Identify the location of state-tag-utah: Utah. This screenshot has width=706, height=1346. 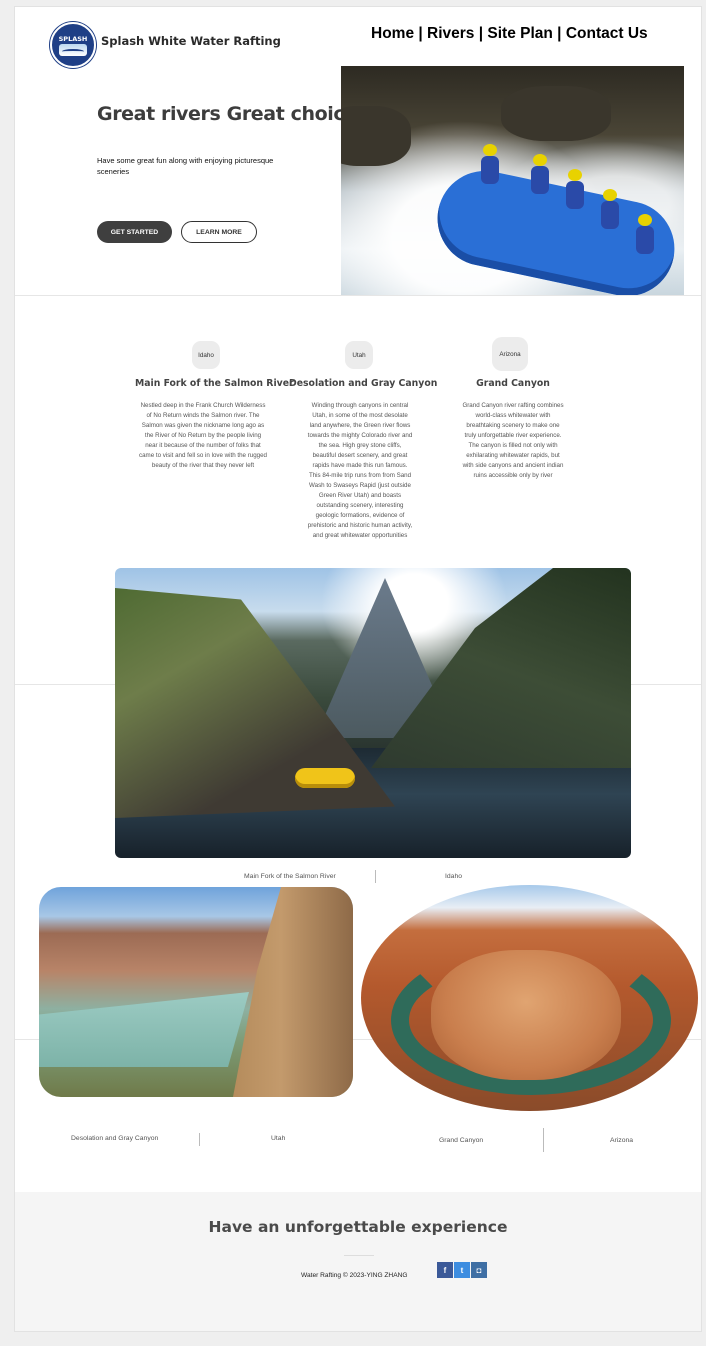
(359, 355).